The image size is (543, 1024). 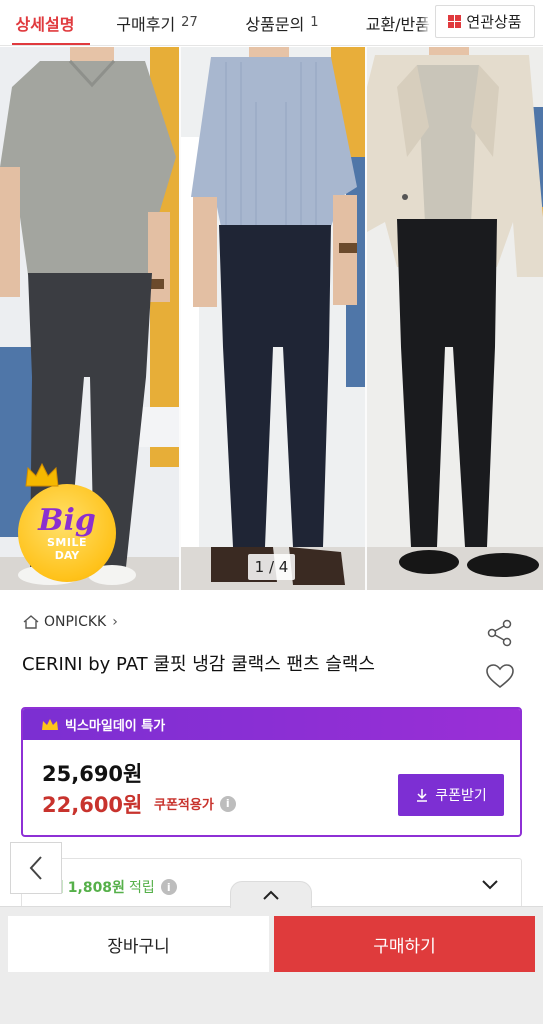 What do you see at coordinates (189, 22) in the screenshot?
I see `tab-reviews-count: 27` at bounding box center [189, 22].